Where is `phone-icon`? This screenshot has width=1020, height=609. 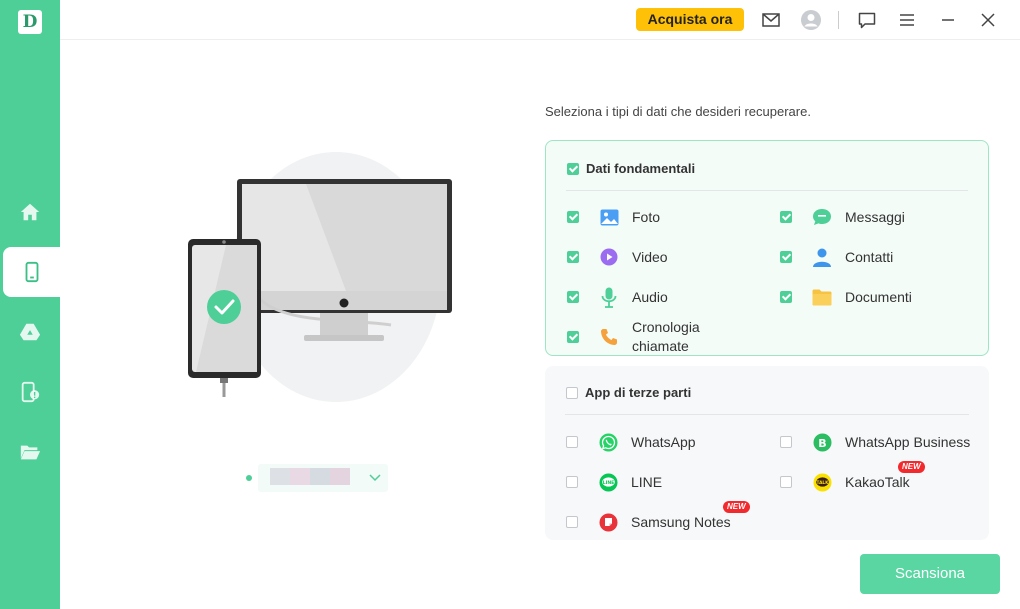
phone-icon is located at coordinates (609, 337).